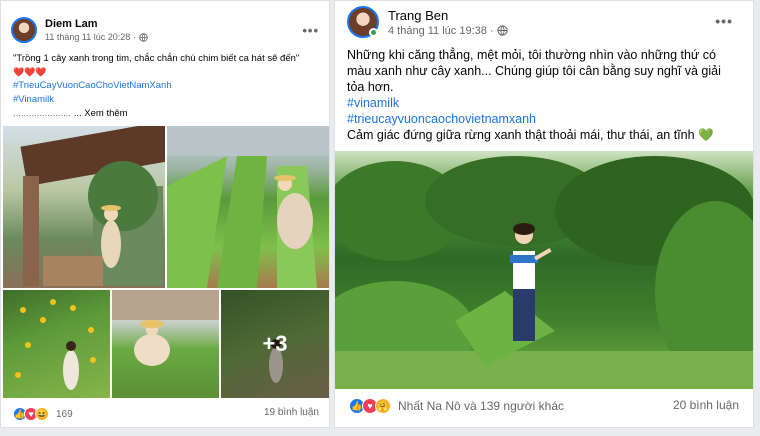  Describe the element at coordinates (96, 24) in the screenshot. I see `author-name: Diem Lam` at that location.